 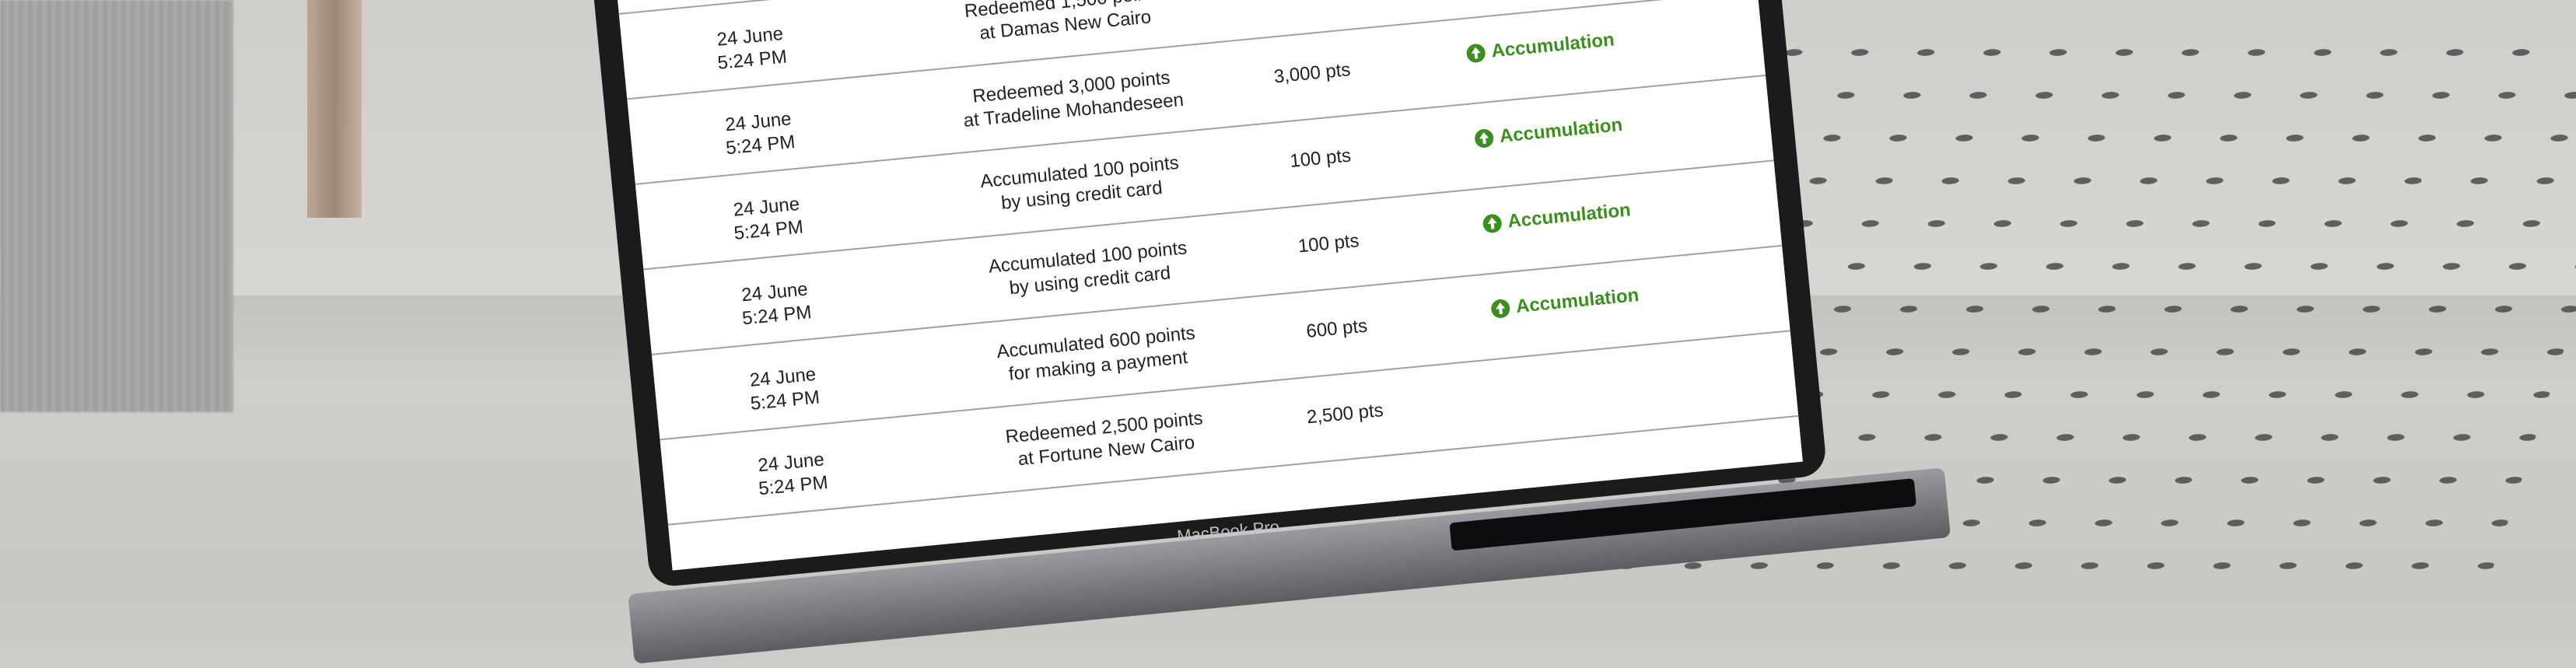 What do you see at coordinates (1337, 330) in the screenshot?
I see `transaction-points: 600 pts` at bounding box center [1337, 330].